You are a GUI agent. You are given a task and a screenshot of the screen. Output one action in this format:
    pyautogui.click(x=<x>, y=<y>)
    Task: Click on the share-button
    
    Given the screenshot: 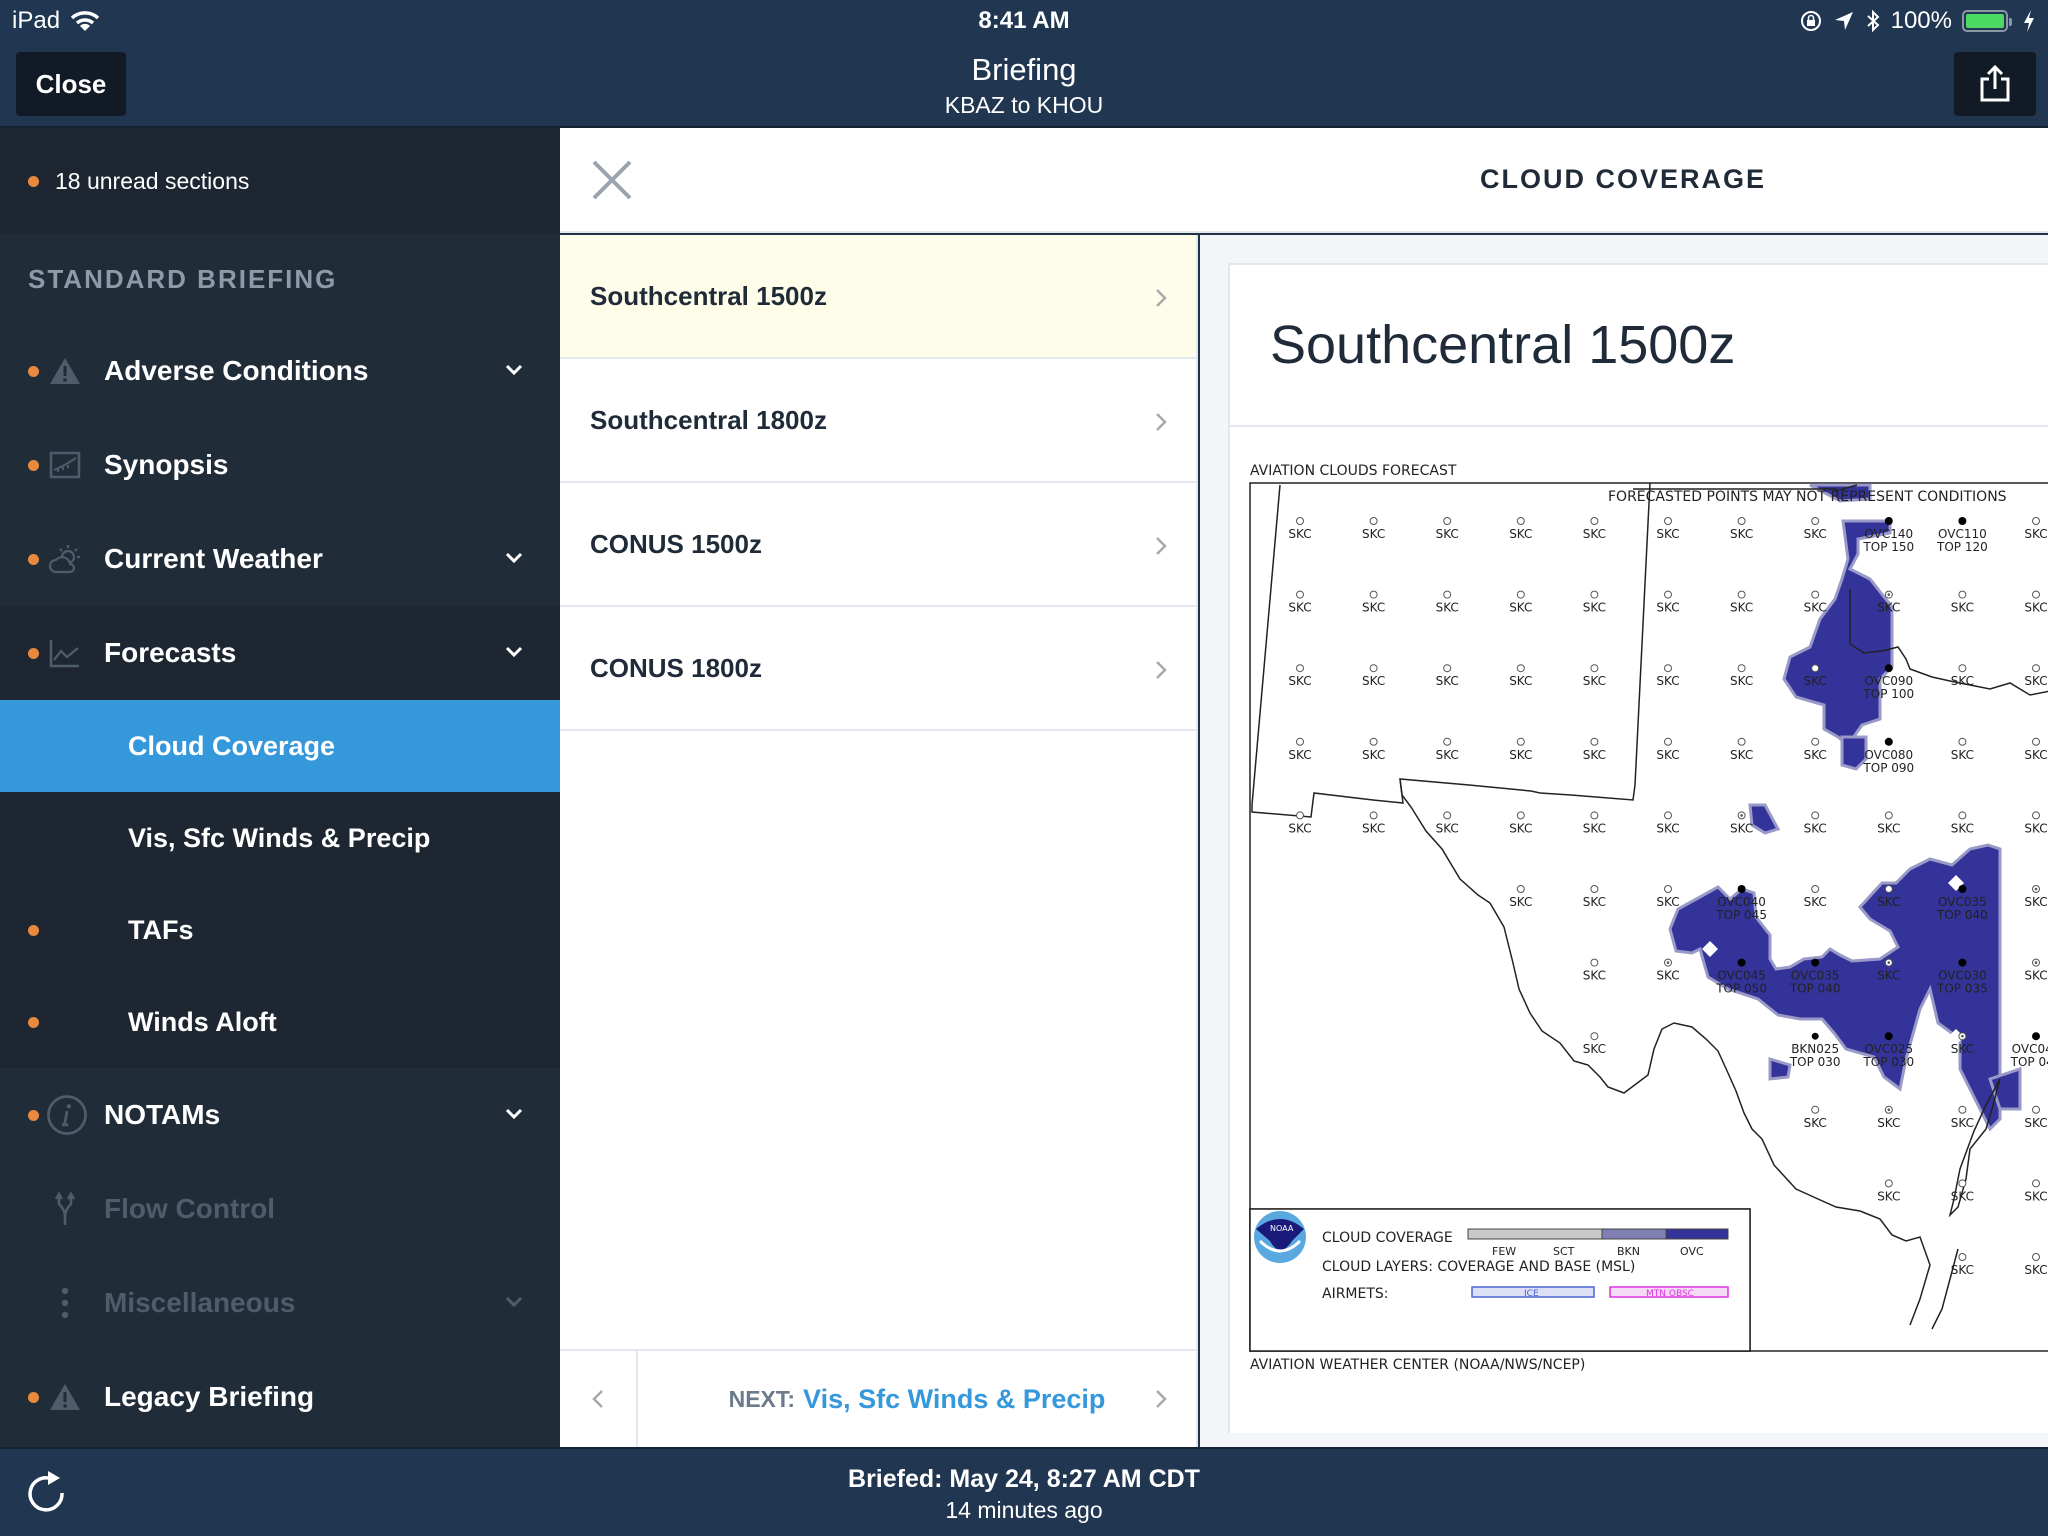 What is the action you would take?
    pyautogui.click(x=1995, y=84)
    